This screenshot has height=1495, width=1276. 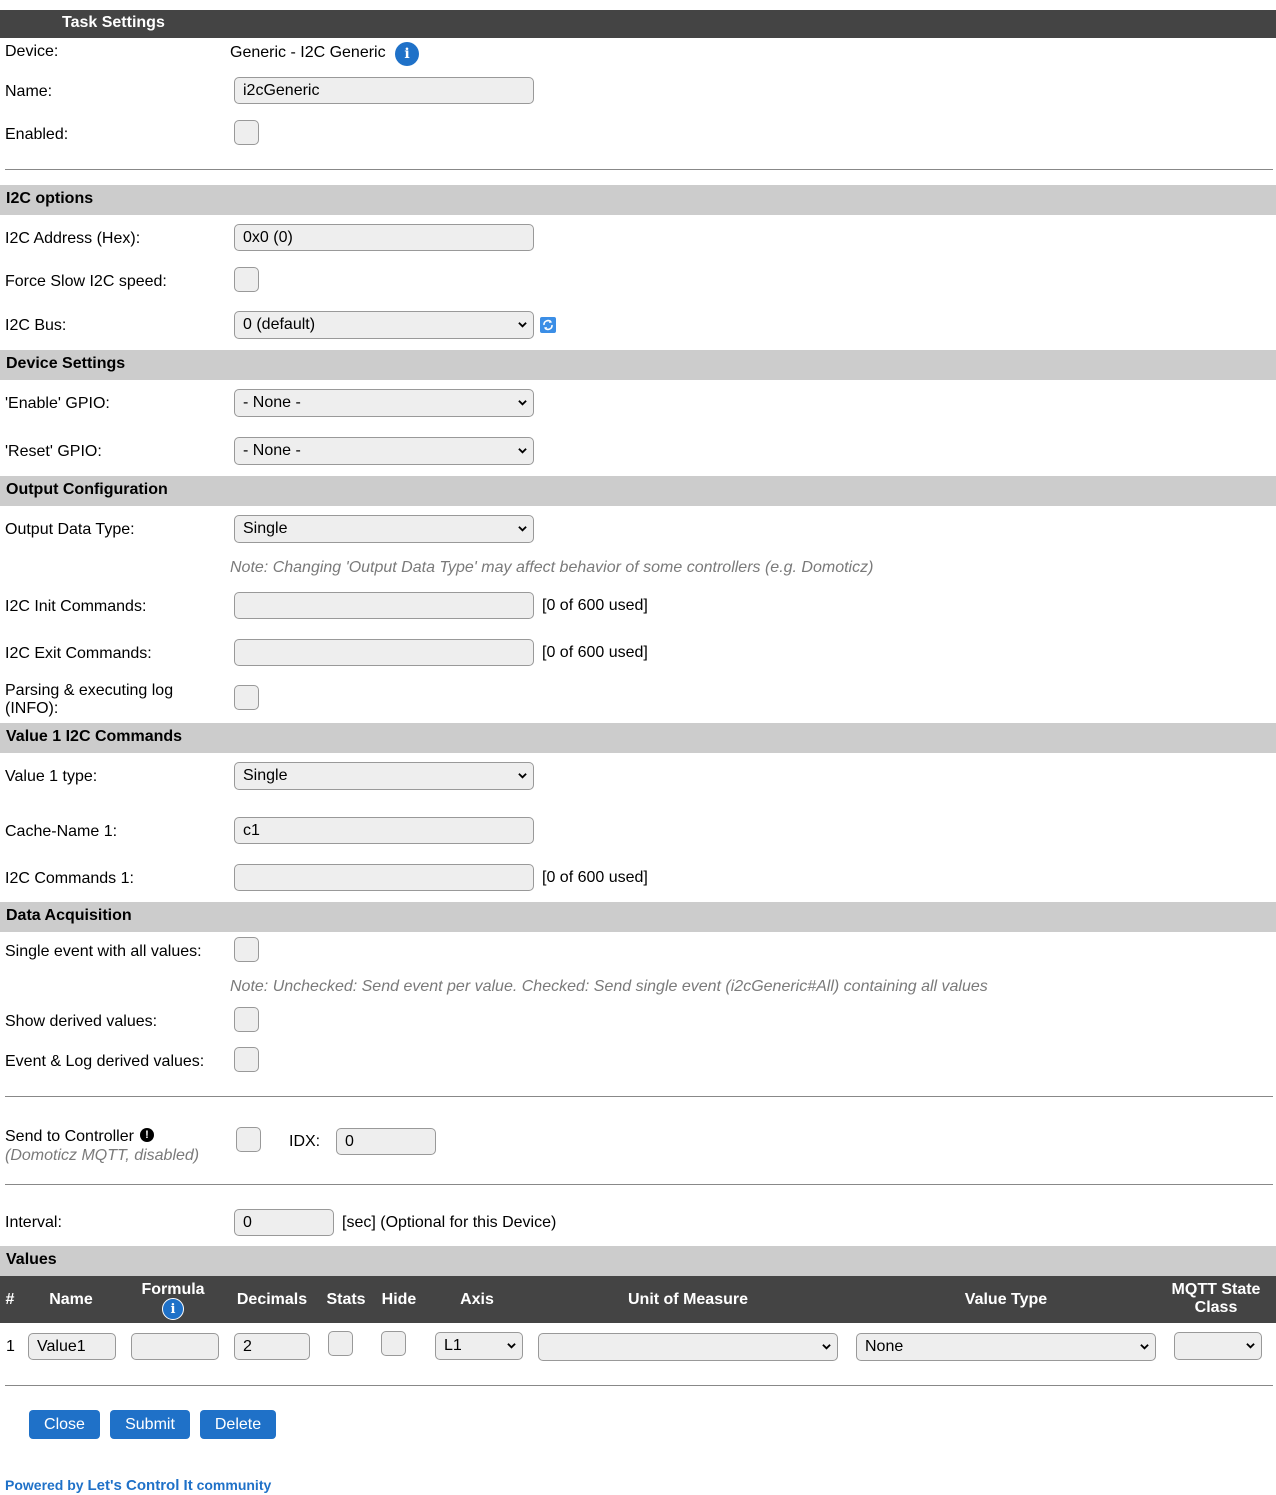 What do you see at coordinates (687, 1299) in the screenshot?
I see `col-unit-of-measure: Unit of Measure` at bounding box center [687, 1299].